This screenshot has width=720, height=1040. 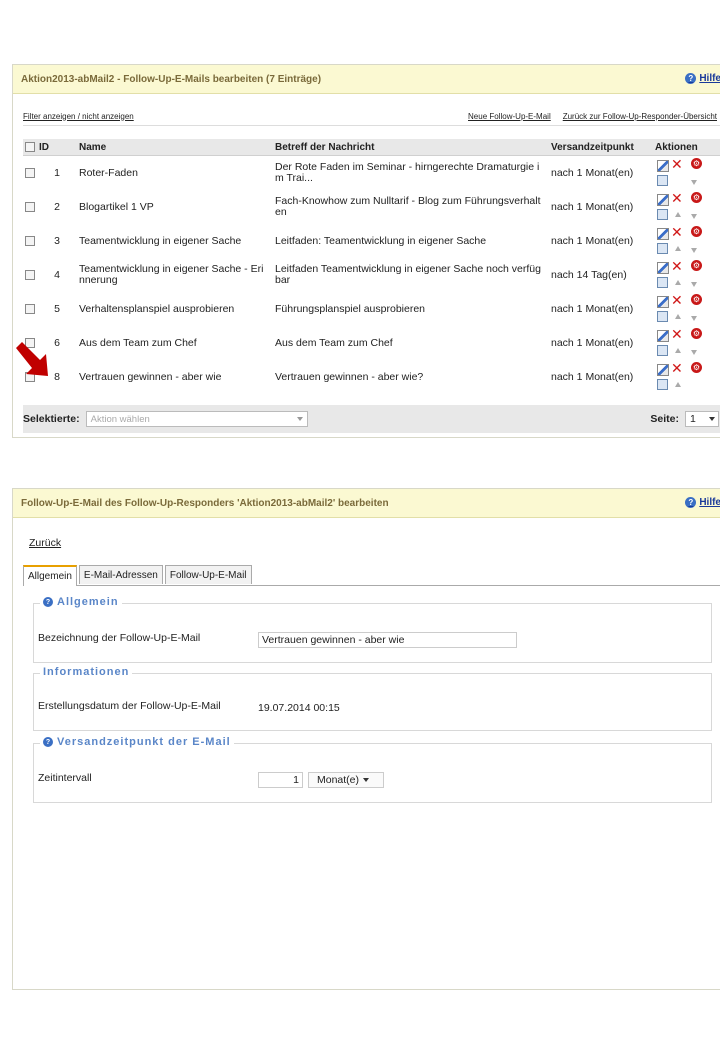 What do you see at coordinates (702, 419) in the screenshot?
I see `page-select: 1` at bounding box center [702, 419].